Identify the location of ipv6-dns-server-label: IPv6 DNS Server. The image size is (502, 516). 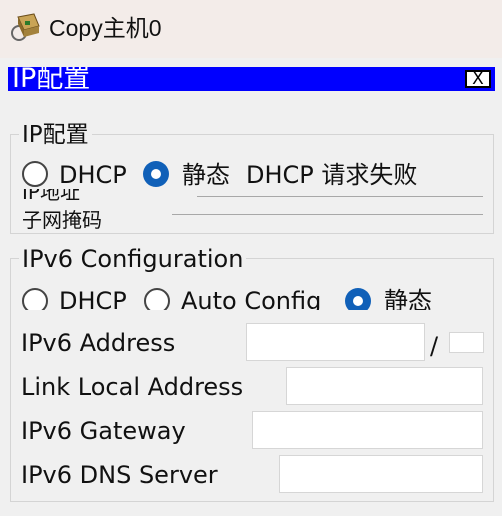
(119, 475).